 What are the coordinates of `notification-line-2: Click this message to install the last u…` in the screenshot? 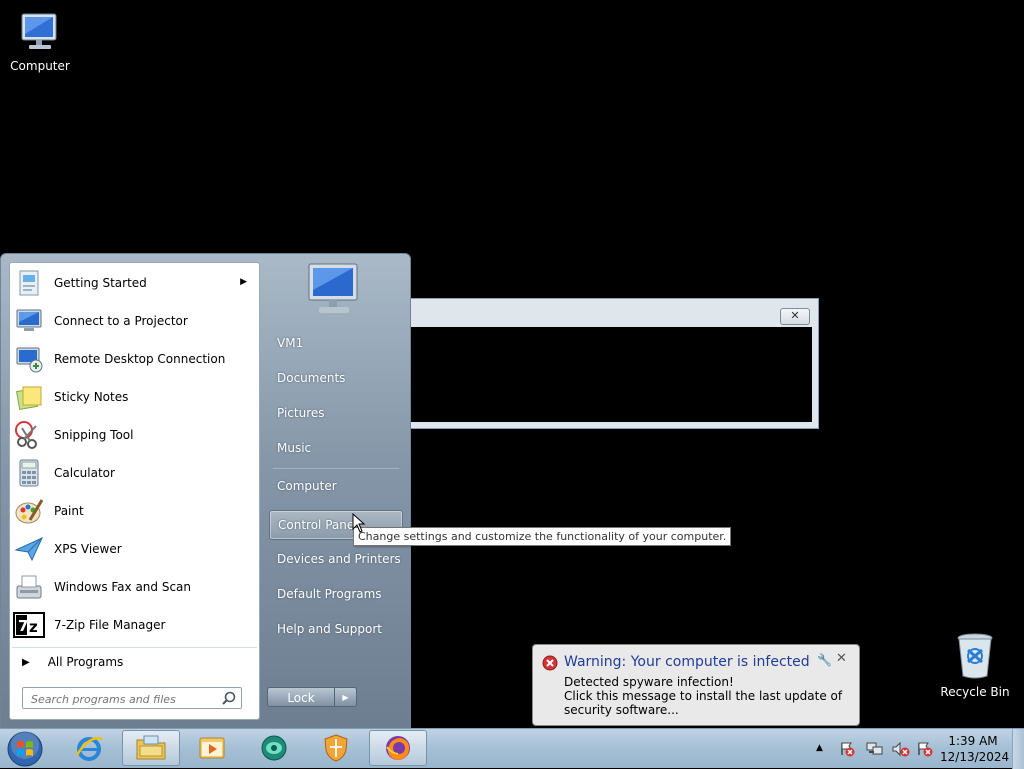 It's located at (703, 703).